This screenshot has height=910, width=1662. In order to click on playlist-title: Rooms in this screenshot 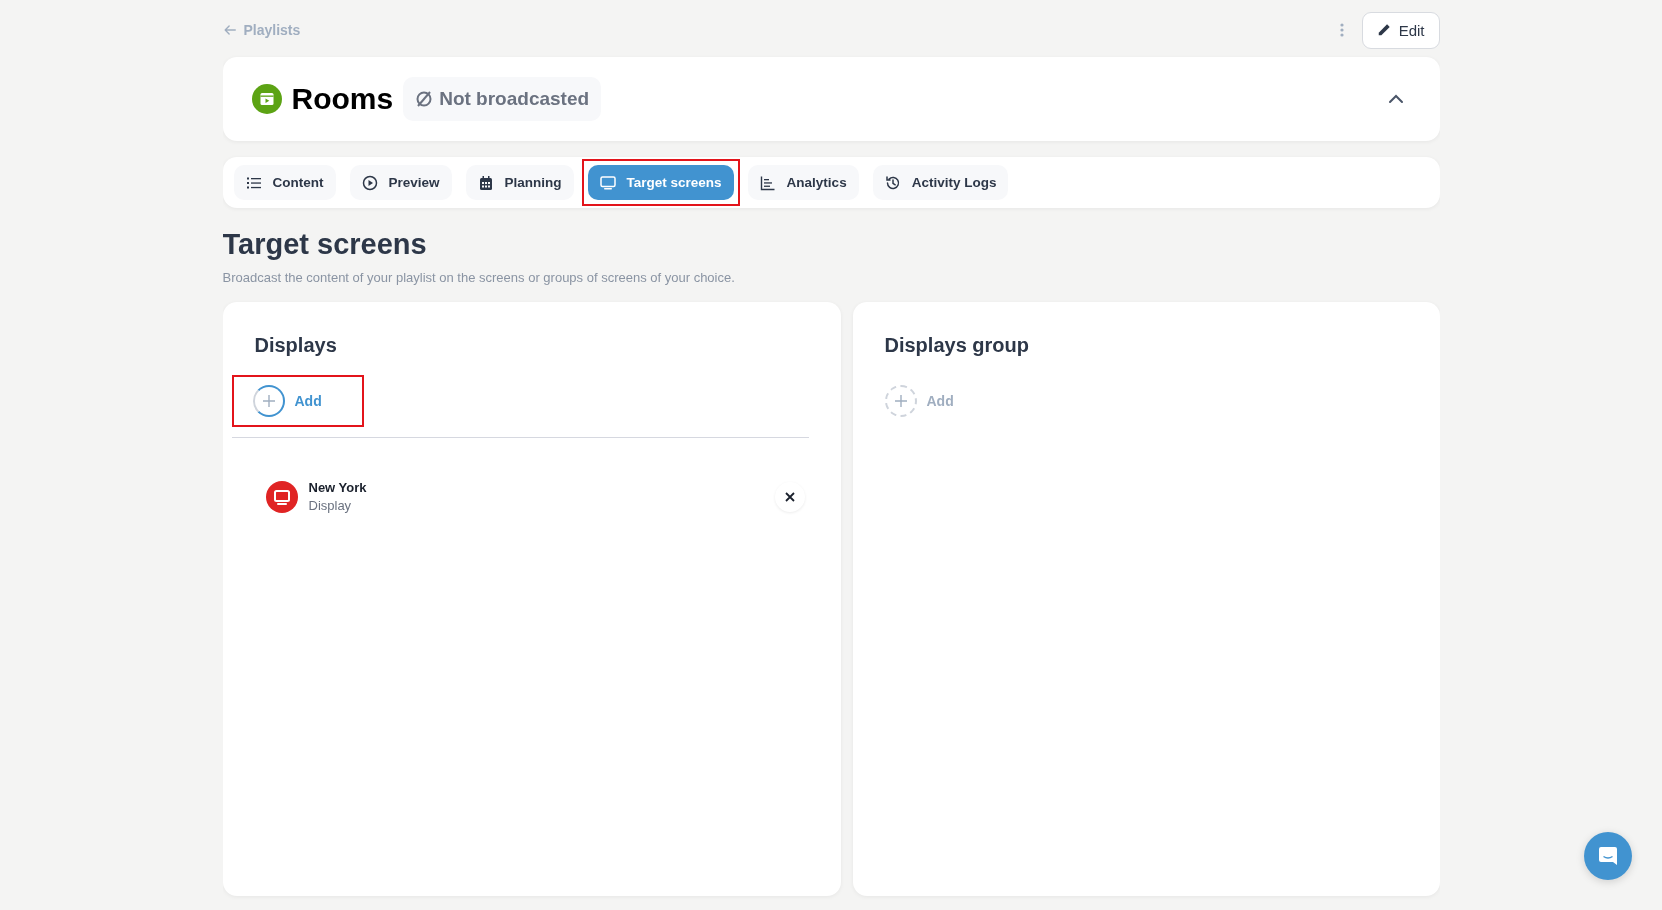, I will do `click(342, 99)`.